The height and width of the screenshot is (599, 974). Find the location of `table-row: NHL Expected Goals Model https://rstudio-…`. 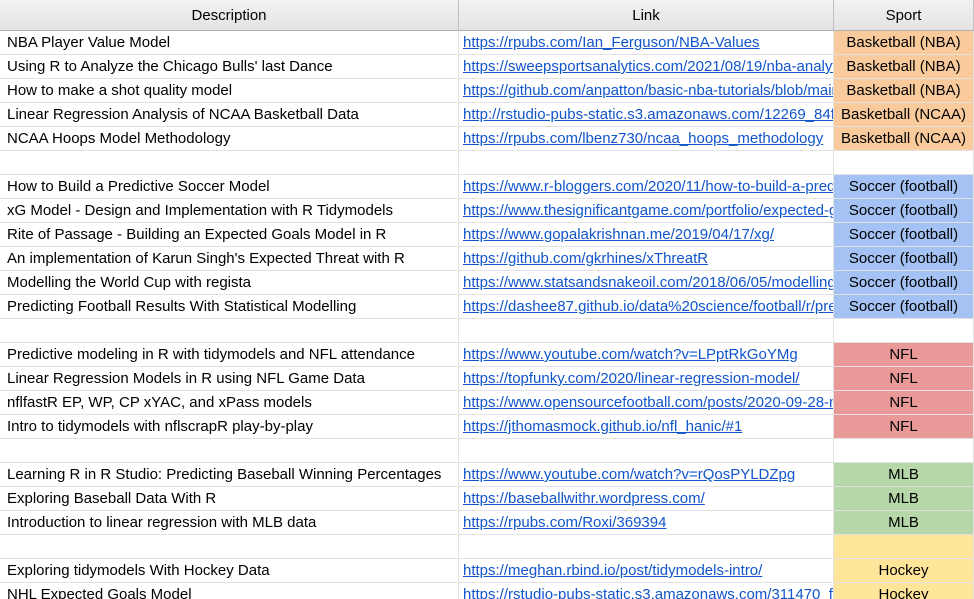

table-row: NHL Expected Goals Model https://rstudio-… is located at coordinates (487, 591).